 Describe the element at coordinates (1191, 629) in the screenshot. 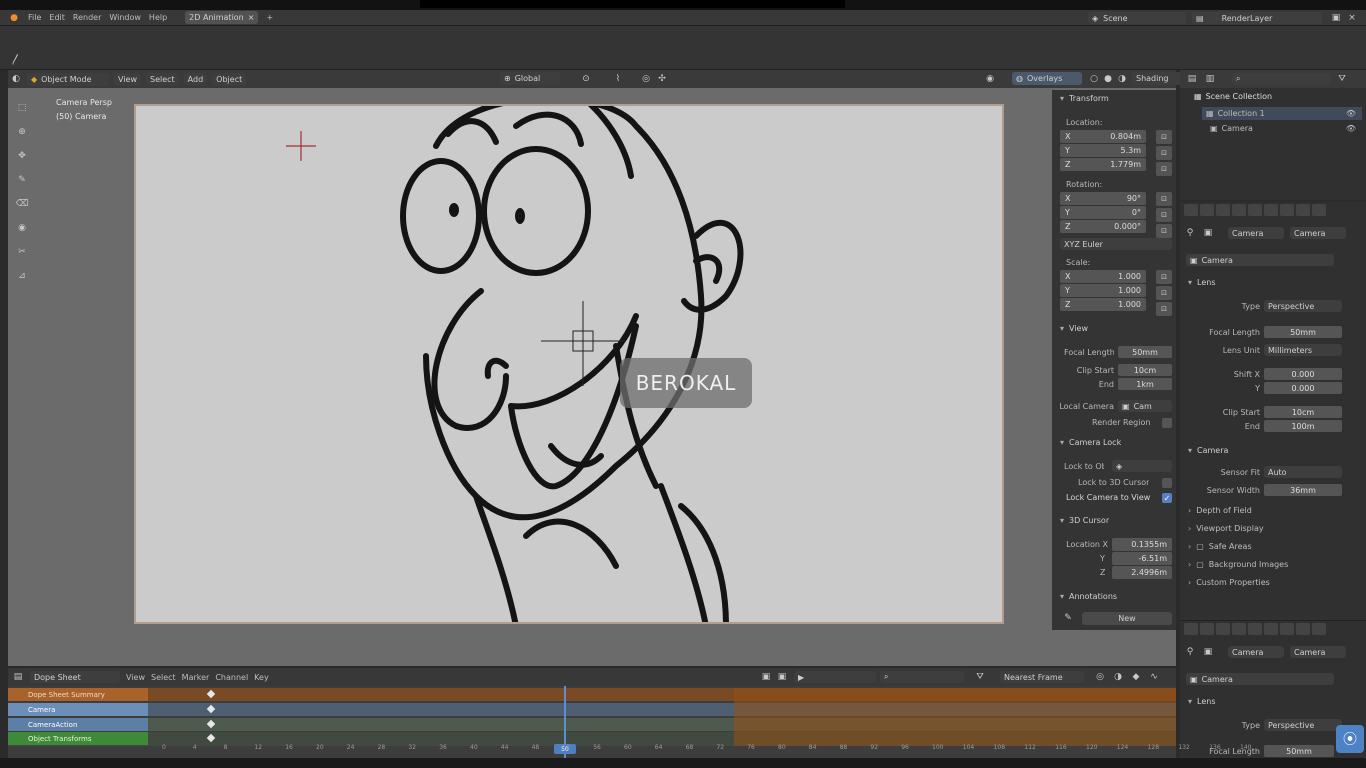

I see `tool-tab-icon` at that location.